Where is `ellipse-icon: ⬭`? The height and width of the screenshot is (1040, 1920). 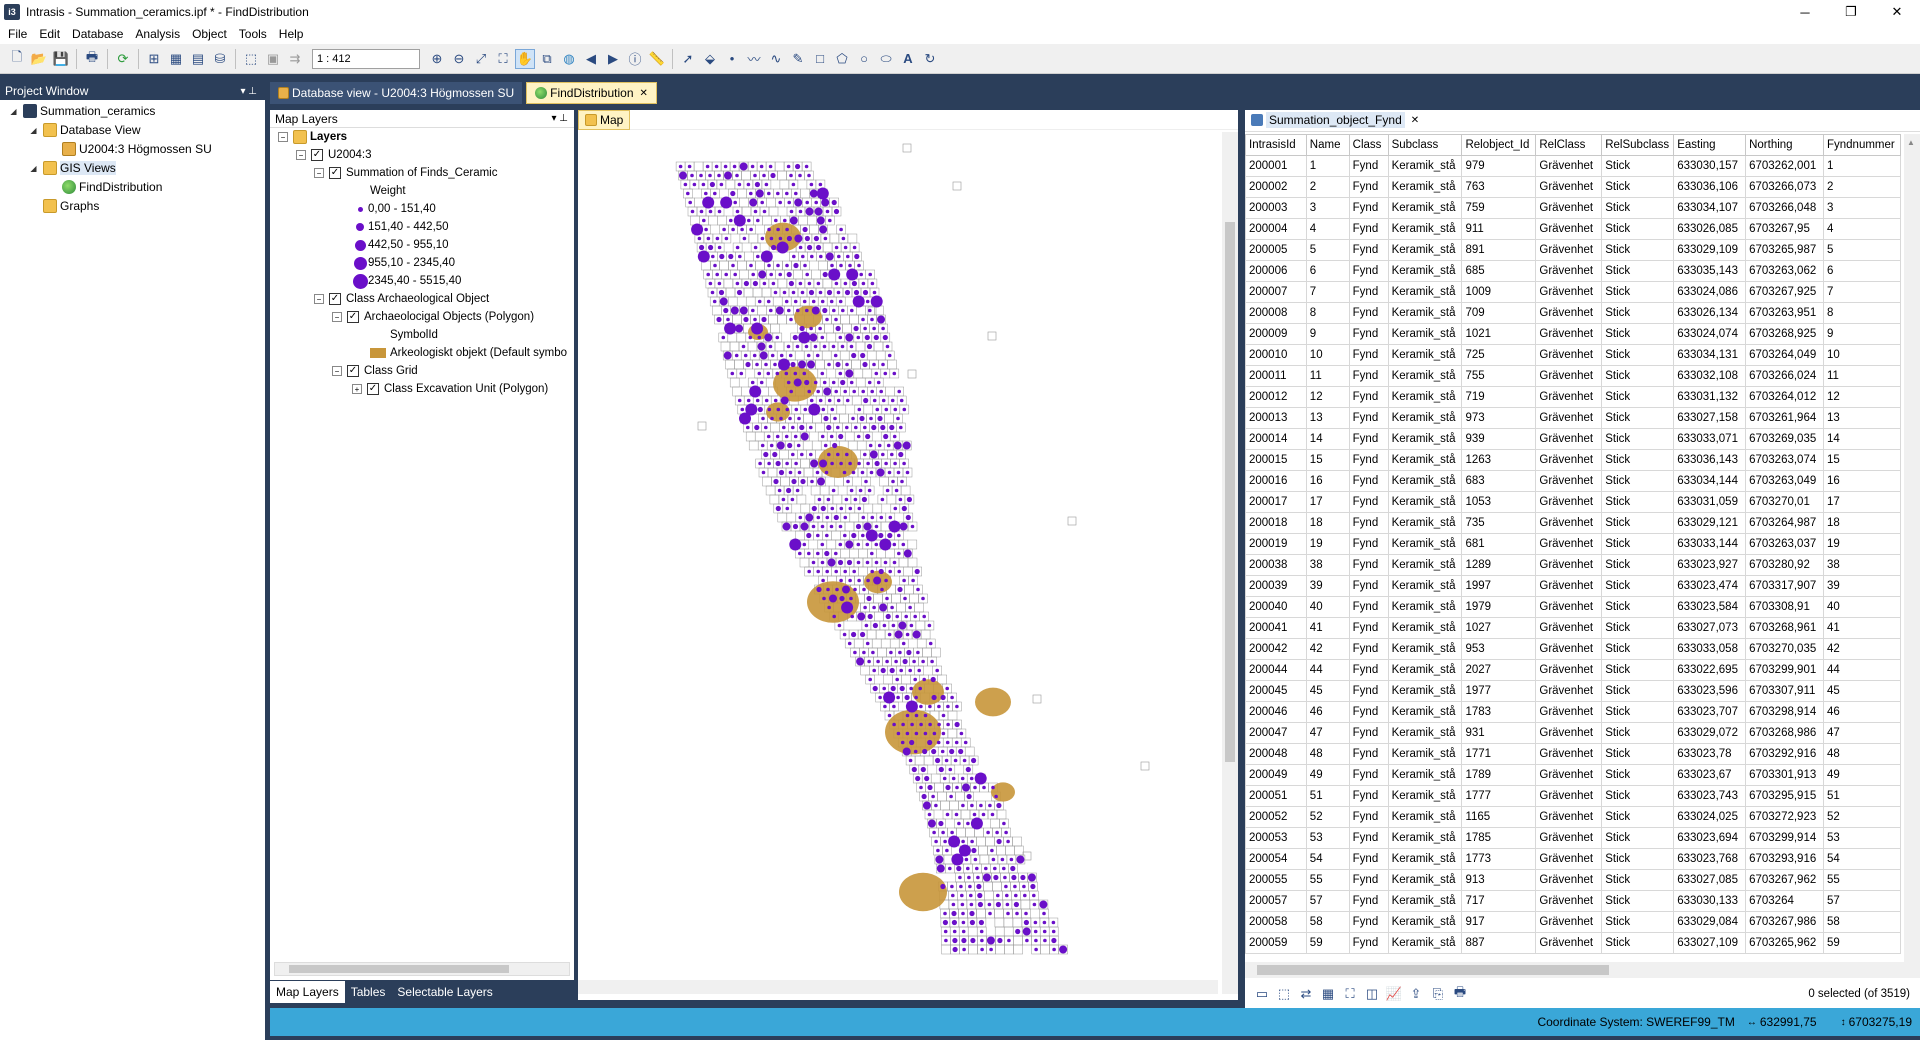
ellipse-icon: ⬭ is located at coordinates (886, 59).